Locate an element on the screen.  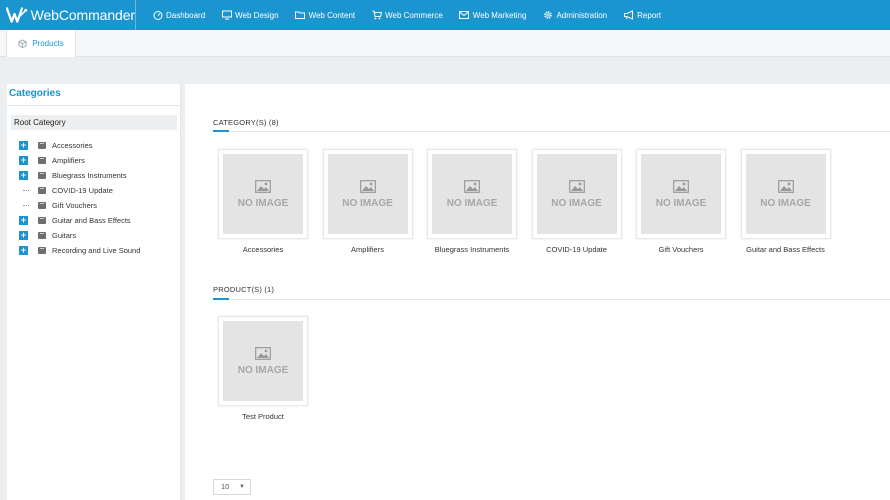
nav-item-report: Report is located at coordinates (642, 15).